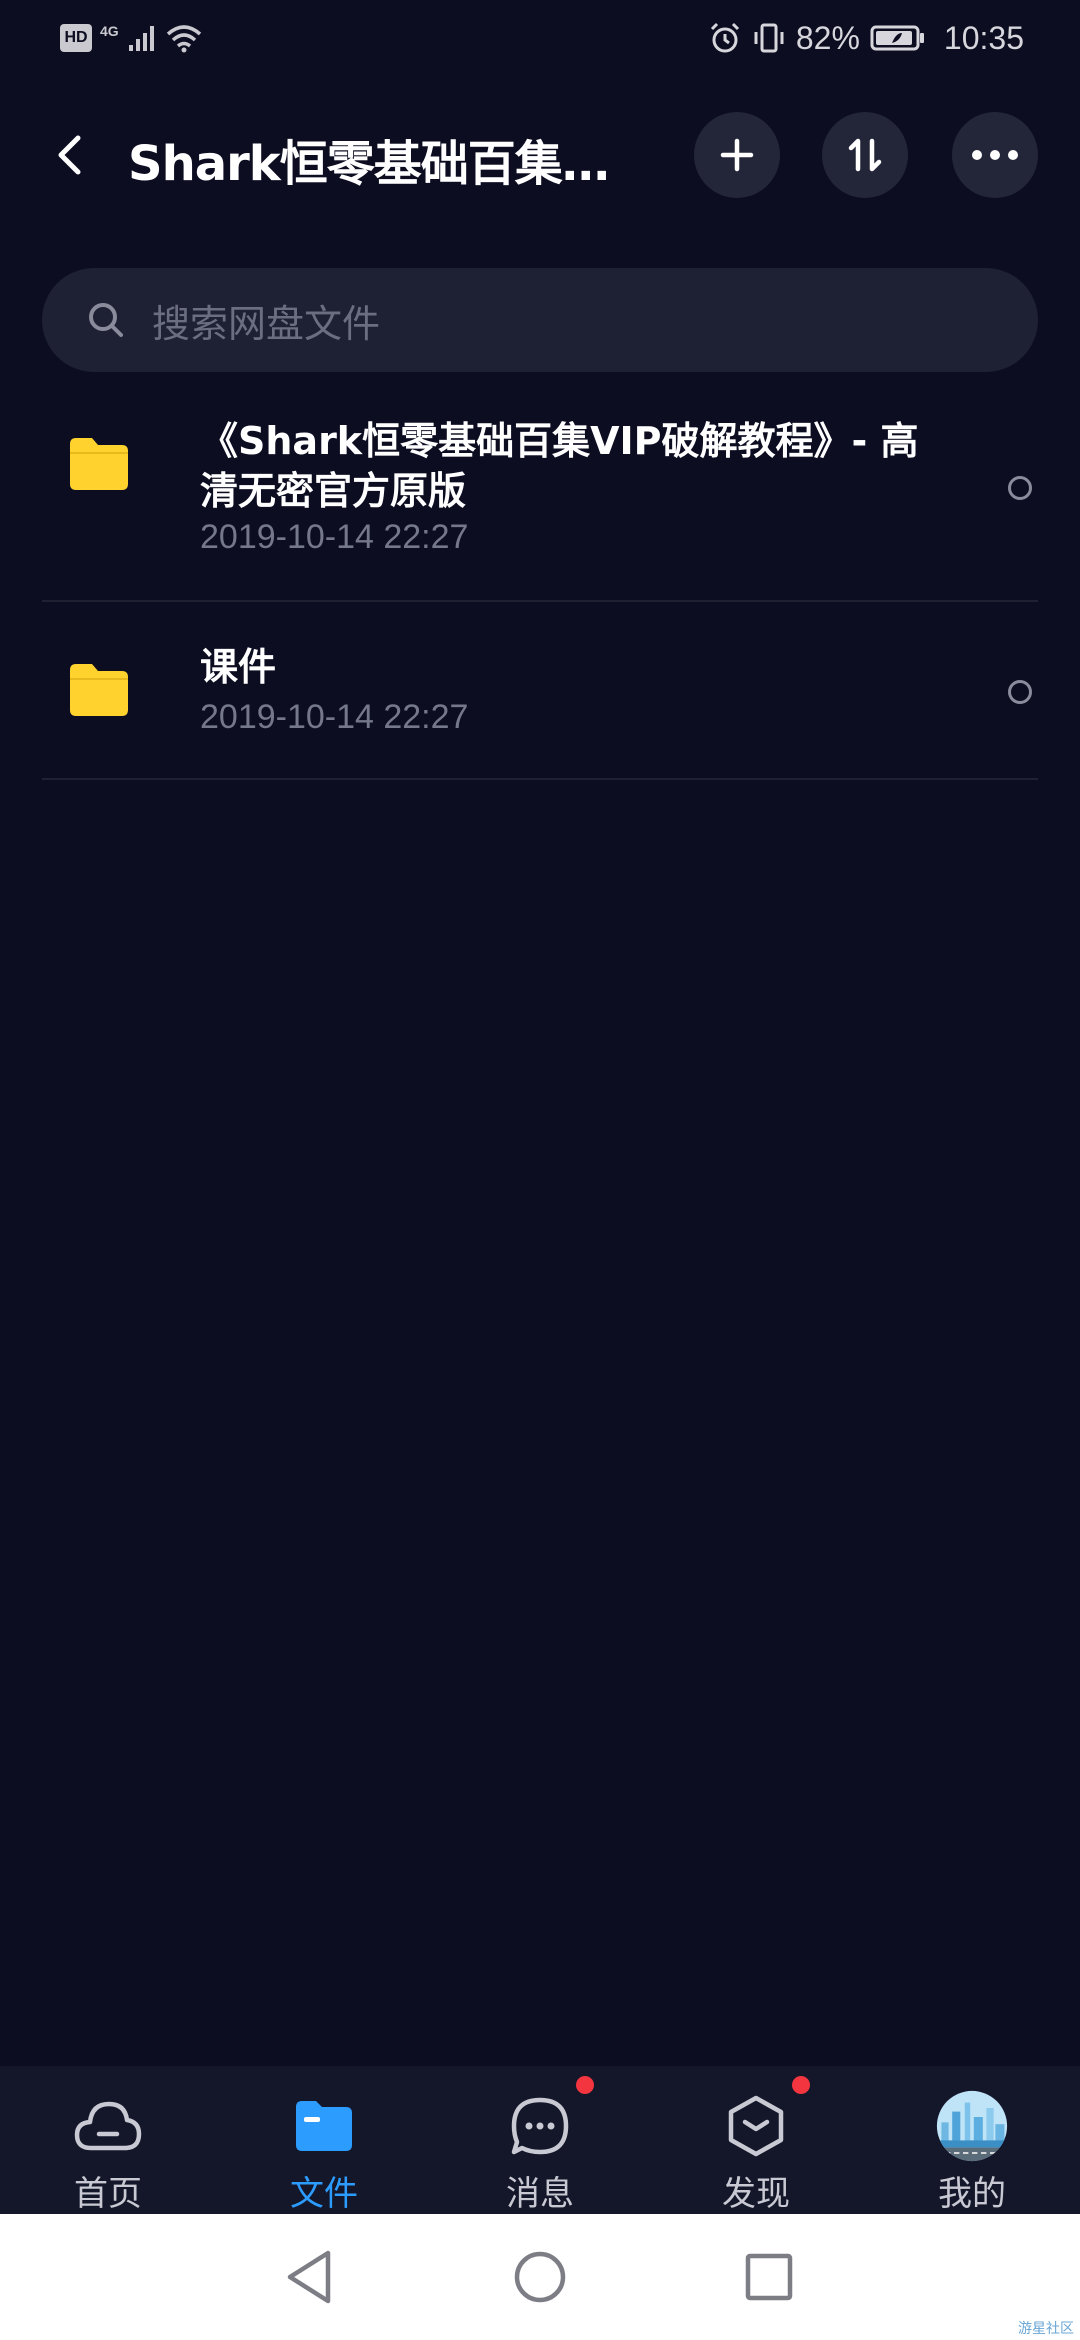 Image resolution: width=1080 pixels, height=2340 pixels. I want to click on search-placeholder: 搜索网盘文件, so click(266, 323).